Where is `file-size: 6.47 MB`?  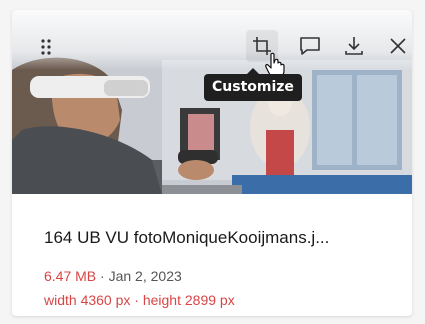 file-size: 6.47 MB is located at coordinates (70, 276).